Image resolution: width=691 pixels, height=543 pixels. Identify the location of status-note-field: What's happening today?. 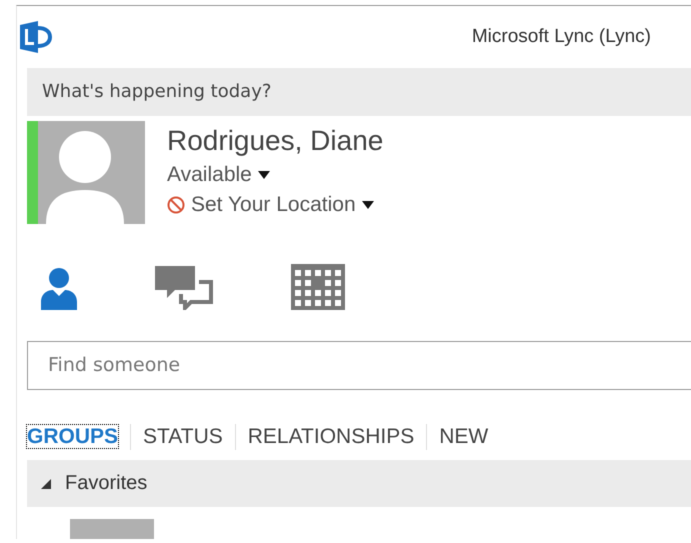
(359, 92).